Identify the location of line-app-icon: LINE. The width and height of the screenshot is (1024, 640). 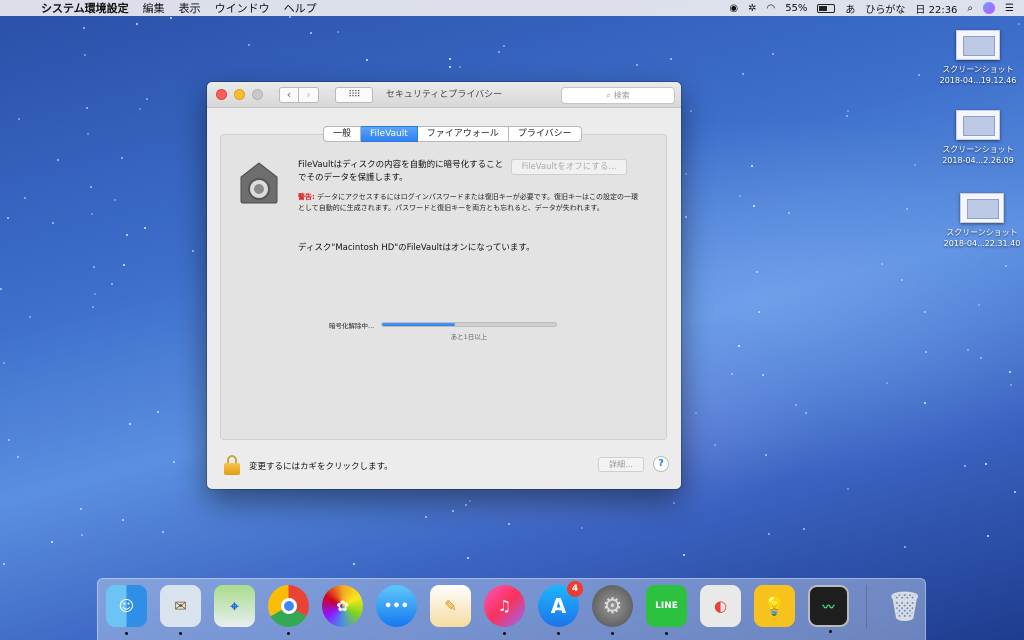
(666, 610).